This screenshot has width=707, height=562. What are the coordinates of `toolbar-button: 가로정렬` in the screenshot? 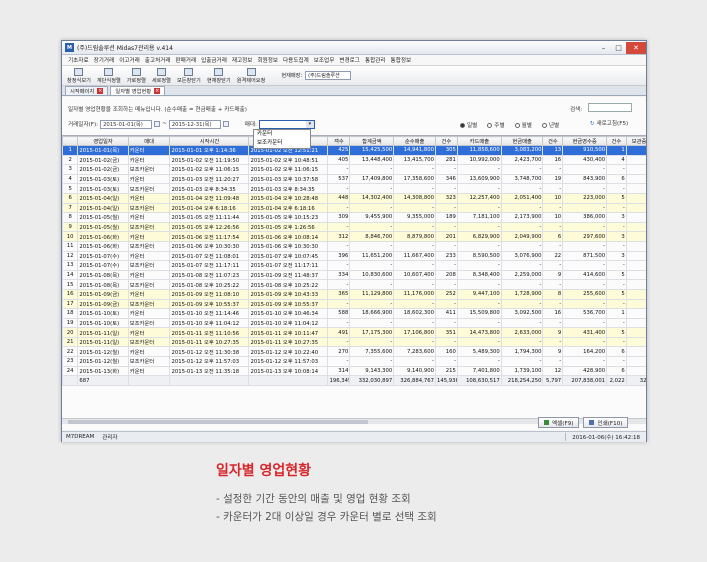 It's located at (136, 75).